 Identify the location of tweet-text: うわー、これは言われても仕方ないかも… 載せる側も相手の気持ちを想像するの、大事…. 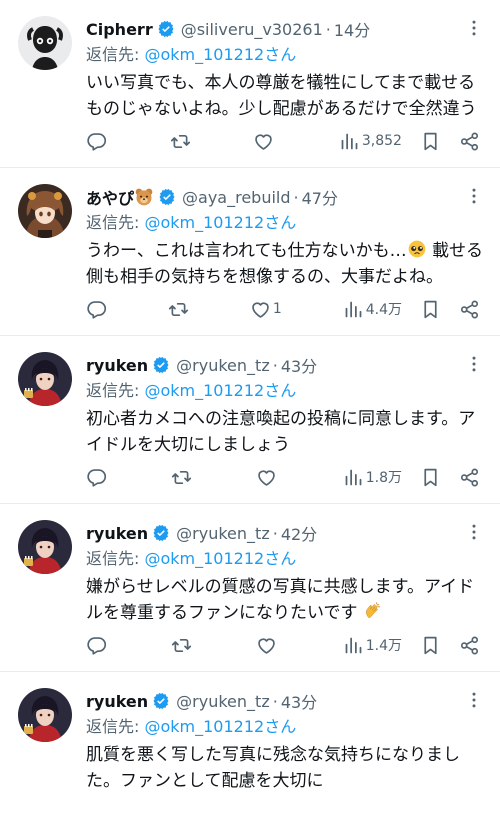
(285, 264).